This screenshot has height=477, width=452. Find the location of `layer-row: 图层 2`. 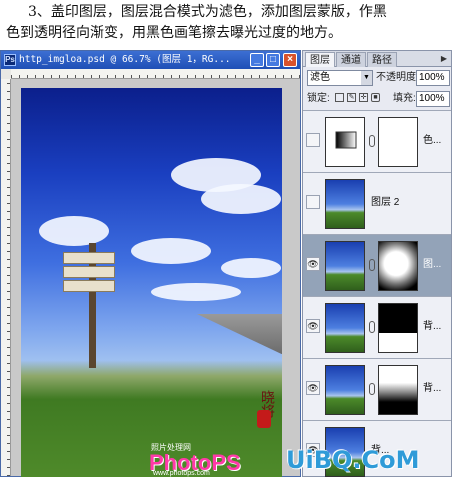

layer-row: 图层 2 is located at coordinates (377, 203).